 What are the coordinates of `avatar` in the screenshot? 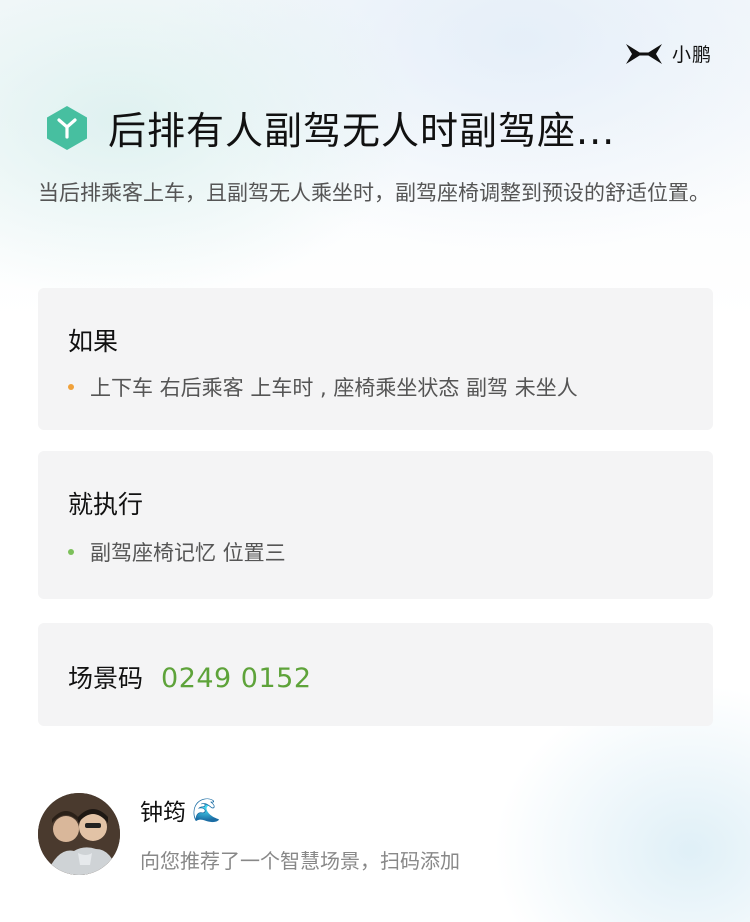 It's located at (79, 834).